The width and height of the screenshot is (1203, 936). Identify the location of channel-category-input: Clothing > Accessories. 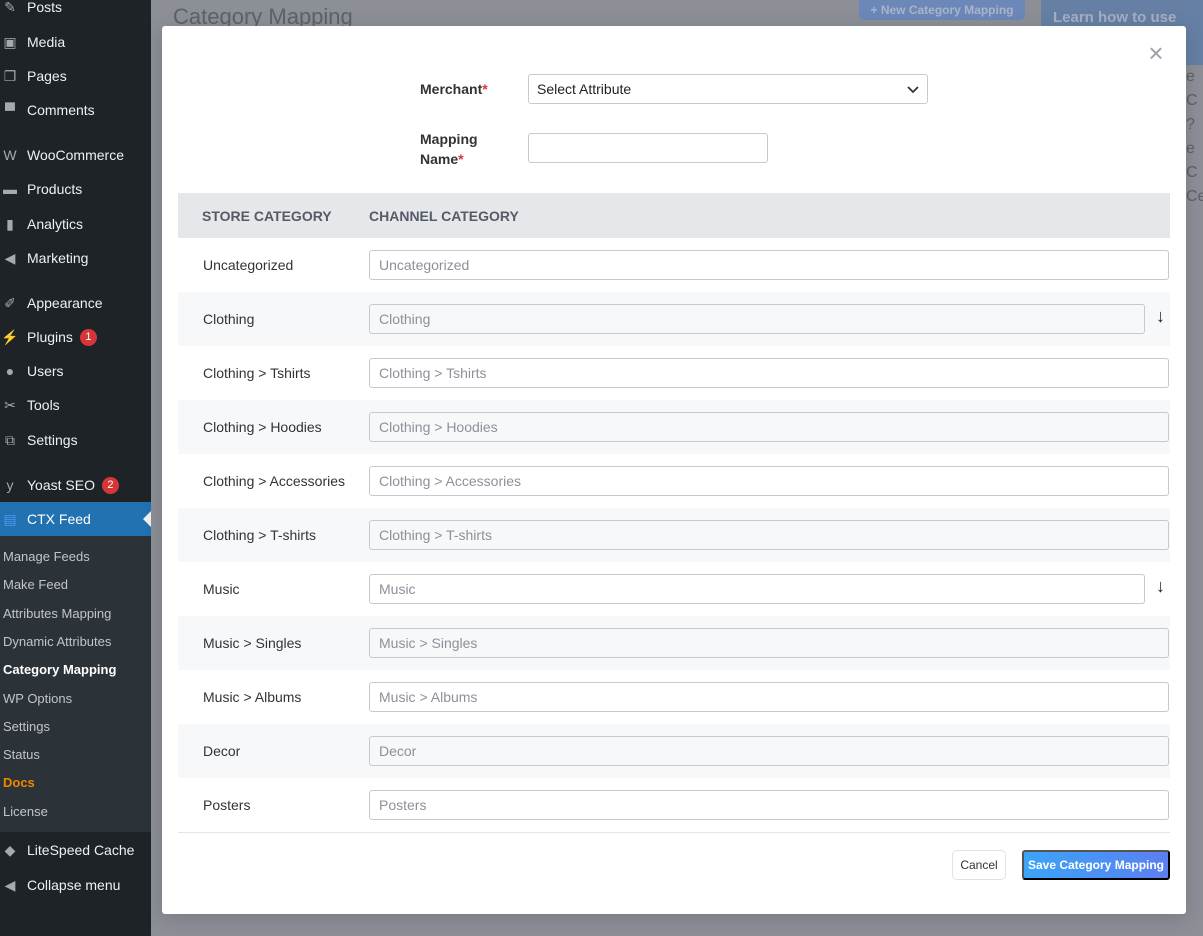
(769, 481).